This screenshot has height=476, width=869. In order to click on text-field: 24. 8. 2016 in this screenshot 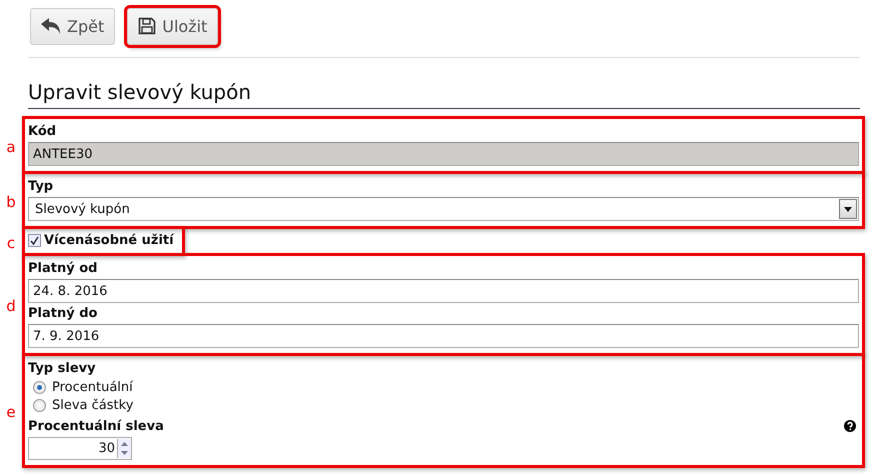, I will do `click(443, 291)`.